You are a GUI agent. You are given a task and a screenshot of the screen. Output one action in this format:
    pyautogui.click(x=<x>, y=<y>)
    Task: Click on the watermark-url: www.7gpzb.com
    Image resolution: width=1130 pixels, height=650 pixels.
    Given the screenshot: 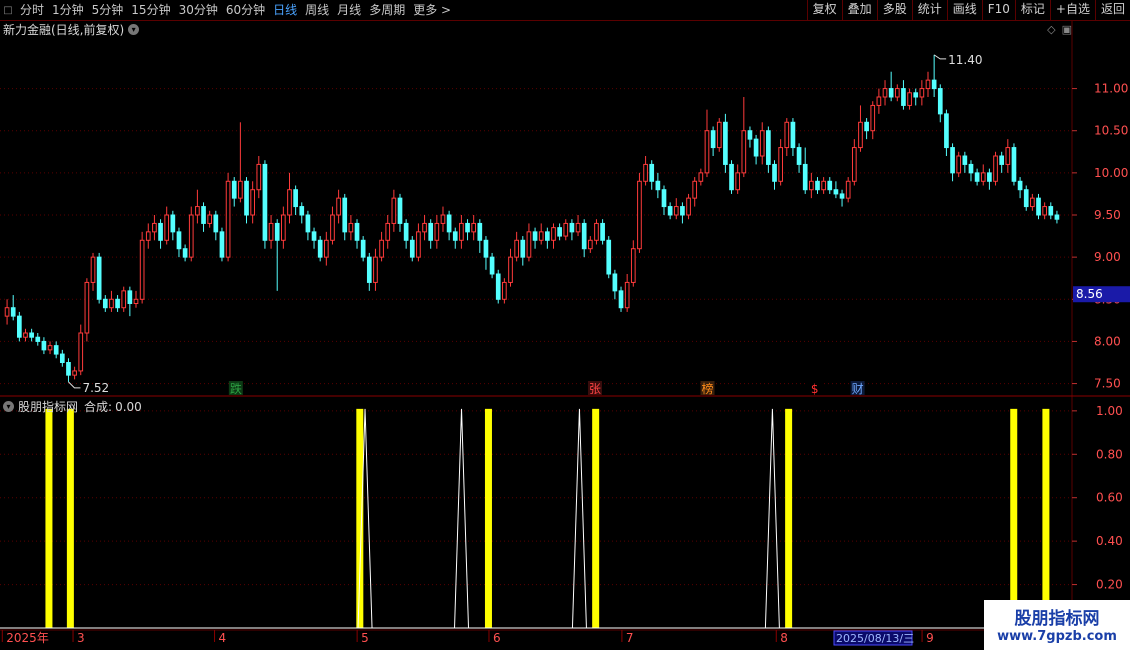 What is the action you would take?
    pyautogui.click(x=1057, y=636)
    